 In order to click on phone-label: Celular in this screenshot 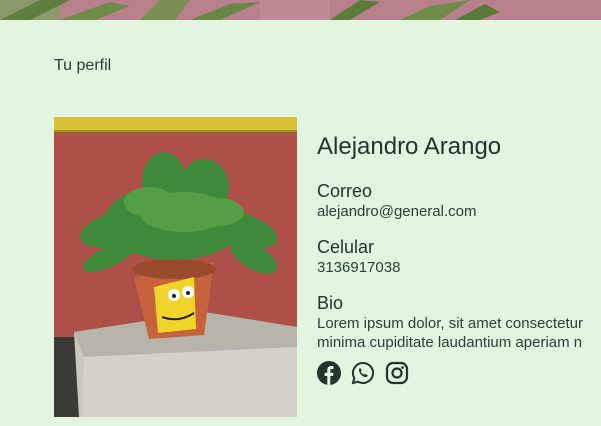, I will do `click(346, 247)`.